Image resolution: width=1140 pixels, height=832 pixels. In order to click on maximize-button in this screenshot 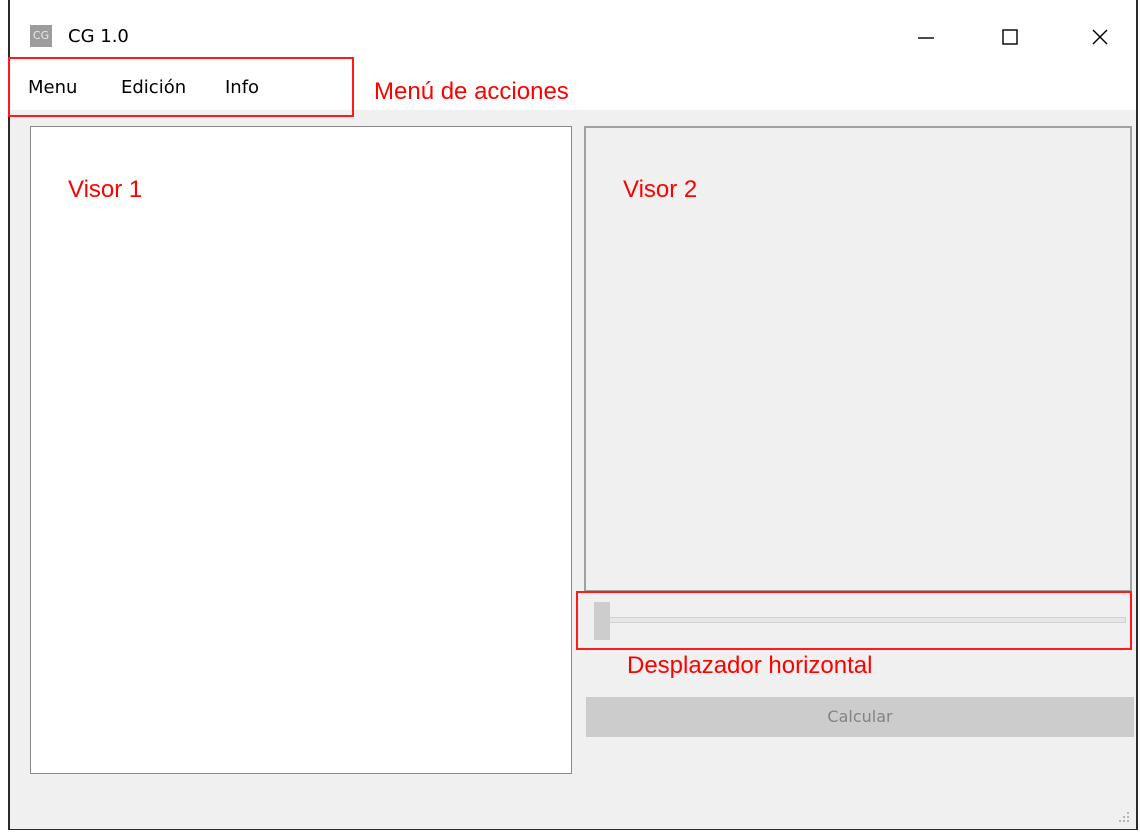, I will do `click(1010, 37)`.